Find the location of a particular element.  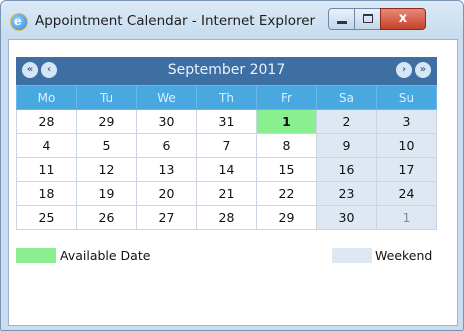

weekday-header: Th is located at coordinates (226, 97).